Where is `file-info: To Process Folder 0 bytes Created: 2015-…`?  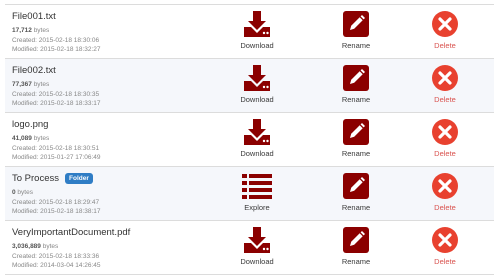
file-info: To Process Folder 0 bytes Created: 2015-… is located at coordinates (112, 194).